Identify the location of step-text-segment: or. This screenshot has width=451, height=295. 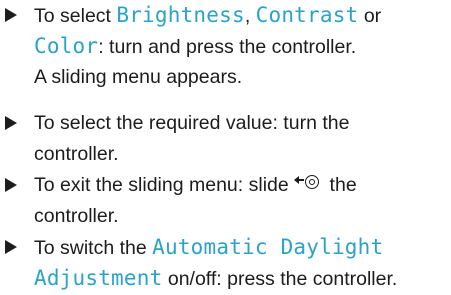
(370, 16).